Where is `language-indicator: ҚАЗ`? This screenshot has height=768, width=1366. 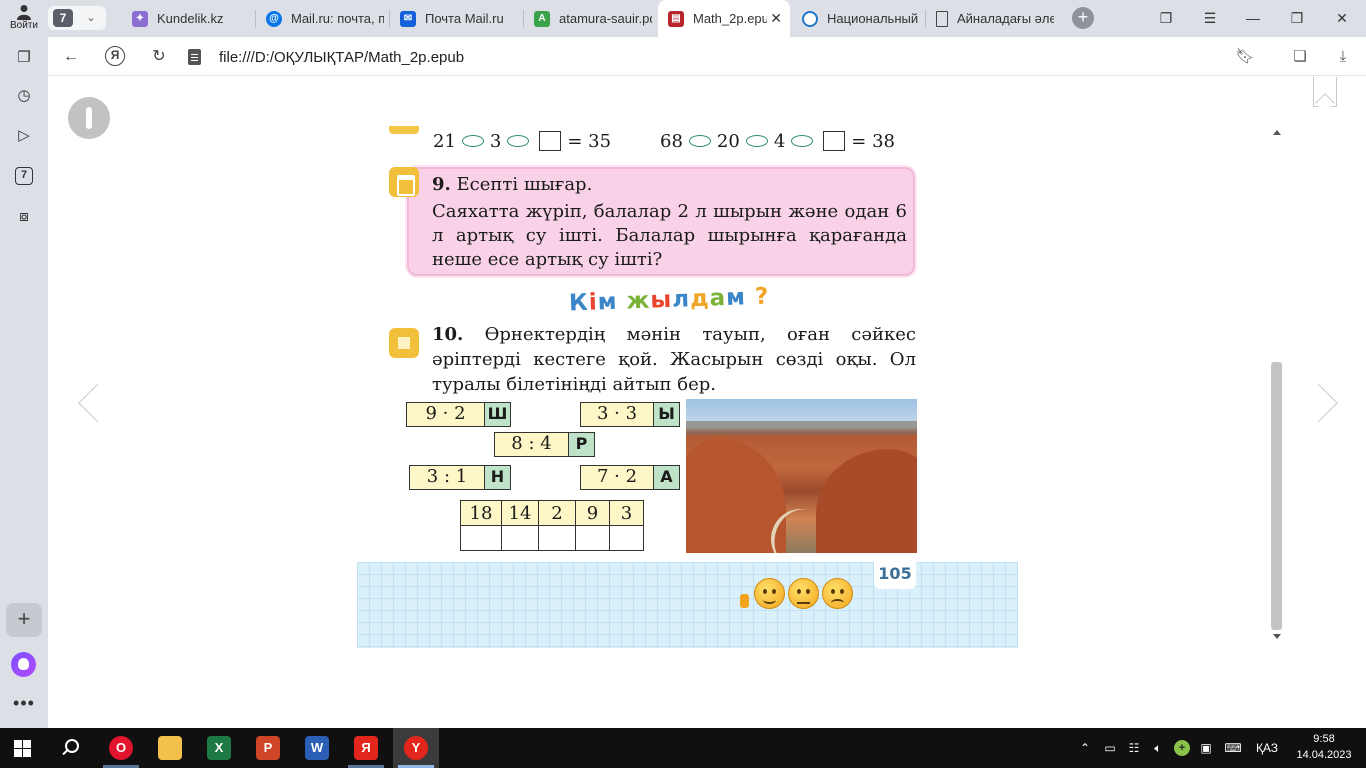 language-indicator: ҚАЗ is located at coordinates (1267, 748).